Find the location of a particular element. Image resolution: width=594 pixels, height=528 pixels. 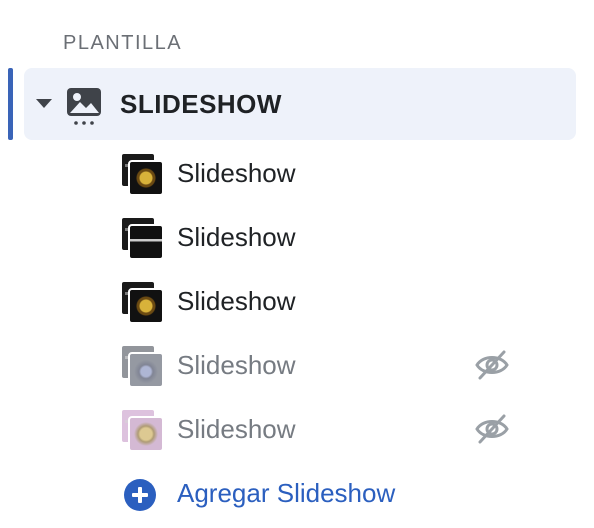

section-title: SLIDESHOW is located at coordinates (201, 104).